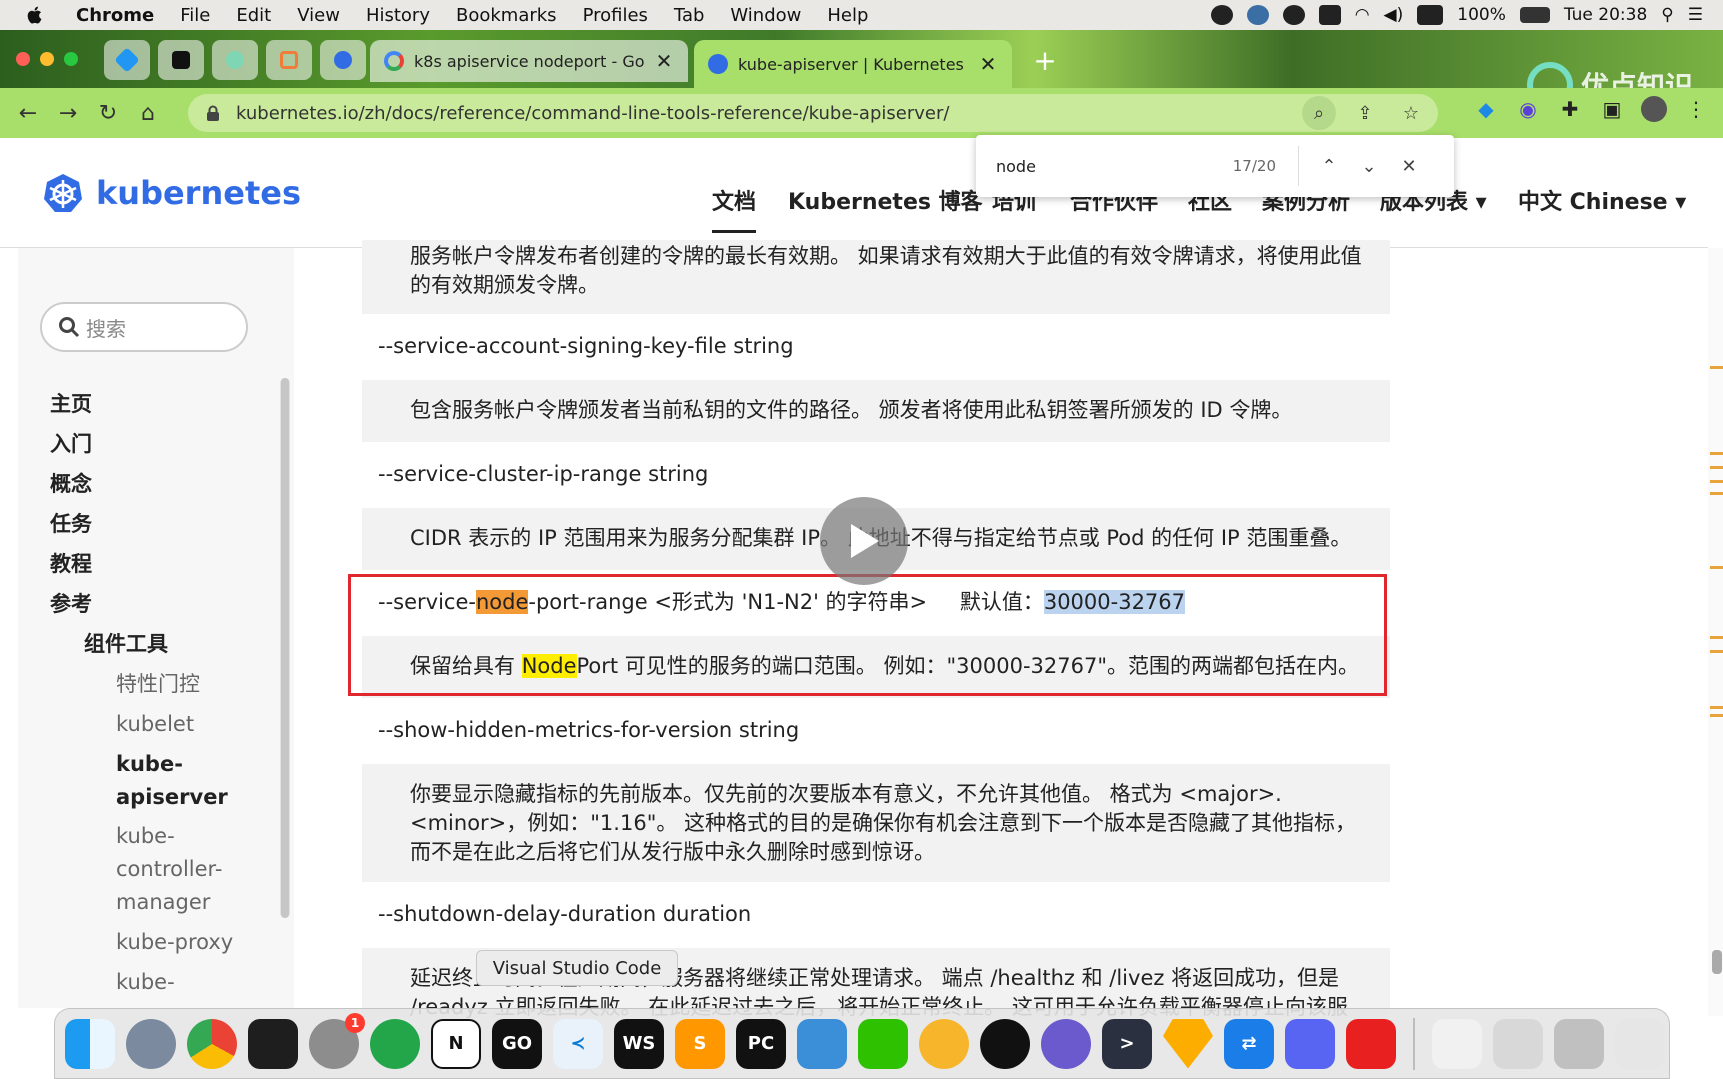 This screenshot has width=1723, height=1079. What do you see at coordinates (90, 1043) in the screenshot?
I see `finder-icon` at bounding box center [90, 1043].